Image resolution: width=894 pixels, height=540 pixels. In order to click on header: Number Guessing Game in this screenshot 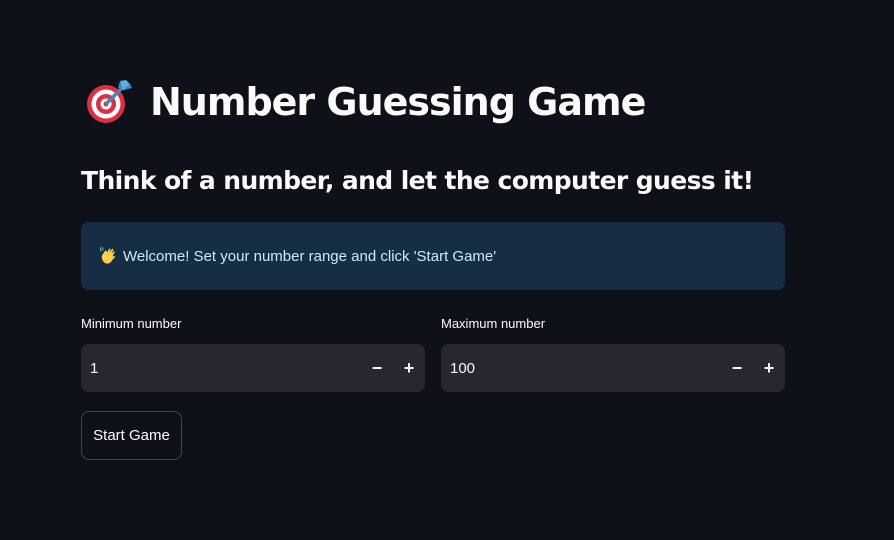, I will do `click(366, 102)`.